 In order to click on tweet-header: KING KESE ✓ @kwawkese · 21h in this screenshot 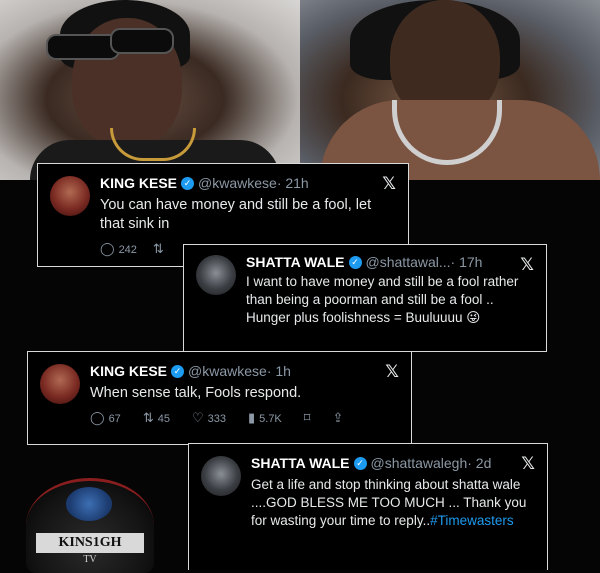, I will do `click(247, 183)`.